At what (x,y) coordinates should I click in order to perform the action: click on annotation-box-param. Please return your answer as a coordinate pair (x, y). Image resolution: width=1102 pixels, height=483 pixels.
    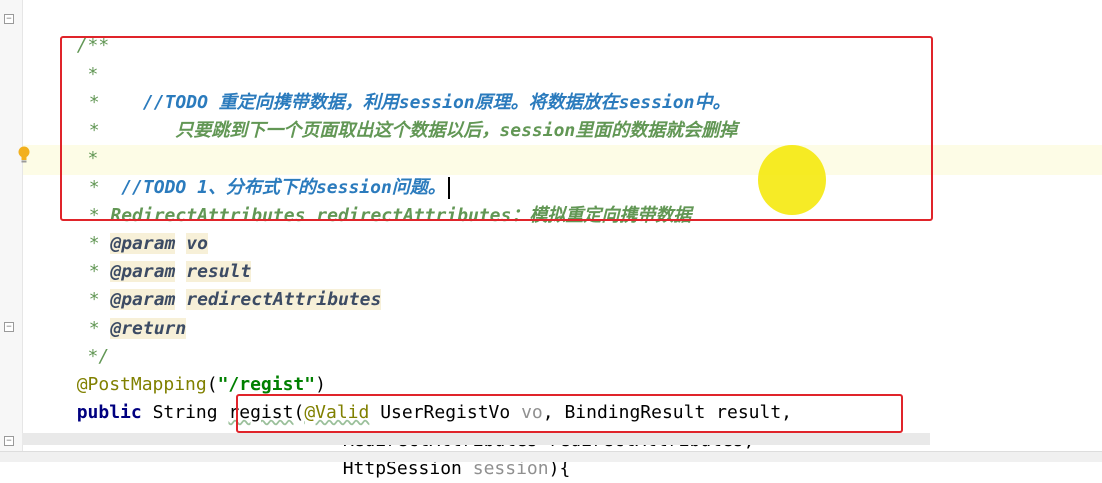
    Looking at the image, I should click on (569, 413).